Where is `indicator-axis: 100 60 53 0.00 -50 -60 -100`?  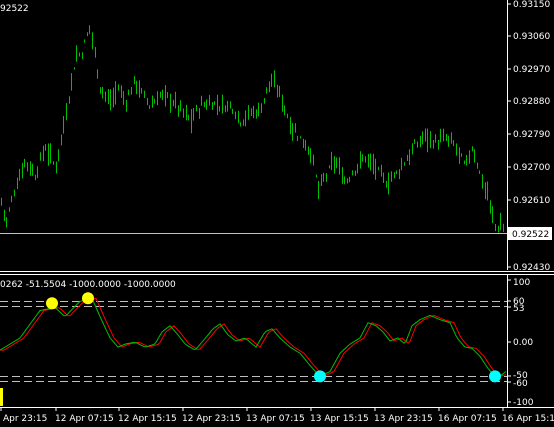 indicator-axis: 100 60 53 0.00 -50 -60 -100 is located at coordinates (520, 343).